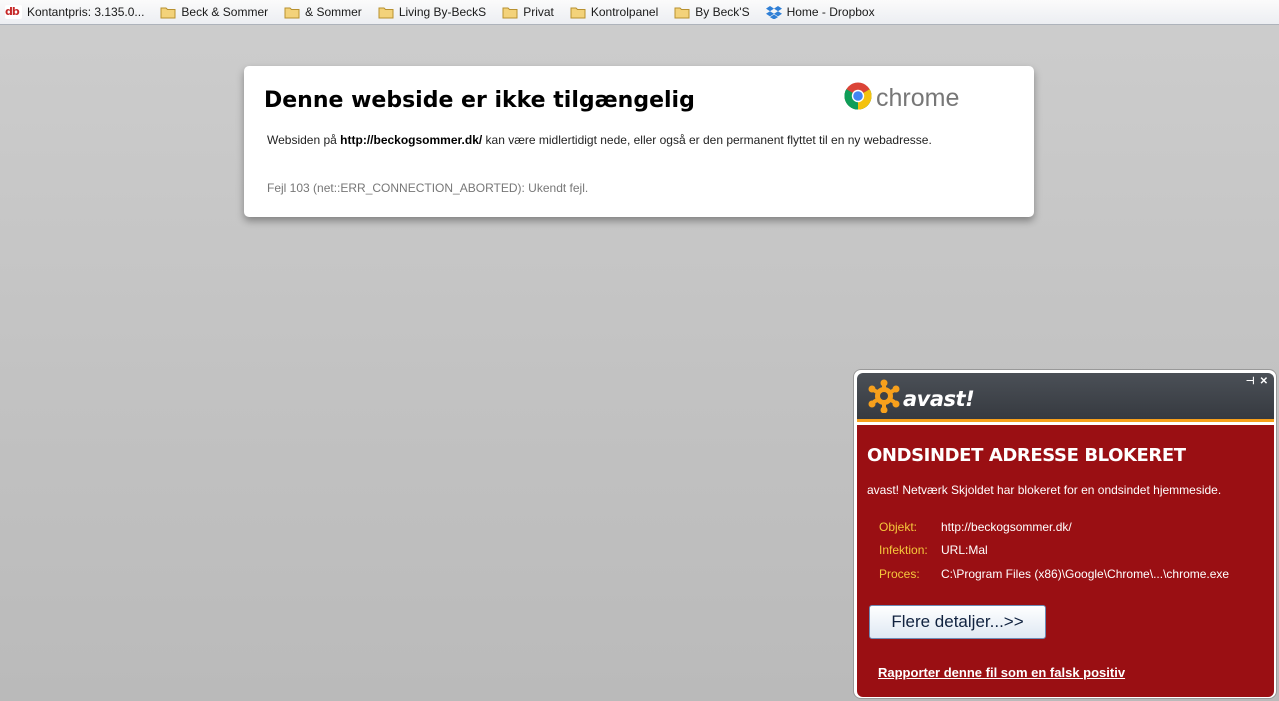  I want to click on dropbox-icon, so click(773, 12).